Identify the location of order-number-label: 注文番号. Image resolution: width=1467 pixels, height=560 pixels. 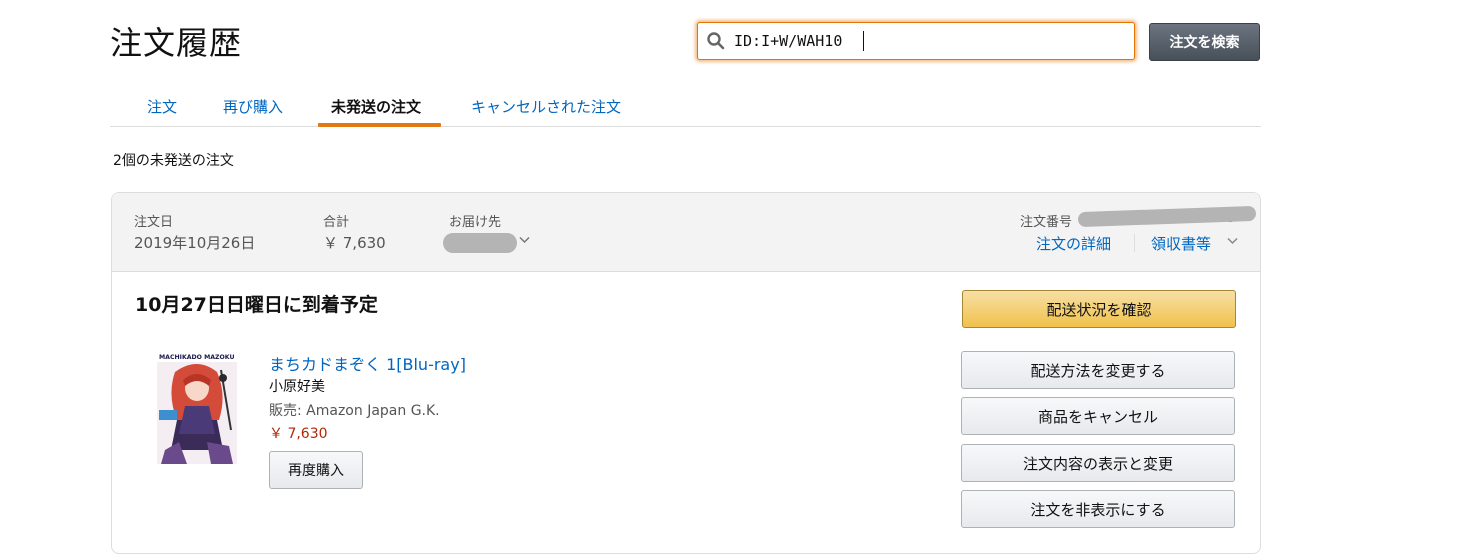
(1046, 222).